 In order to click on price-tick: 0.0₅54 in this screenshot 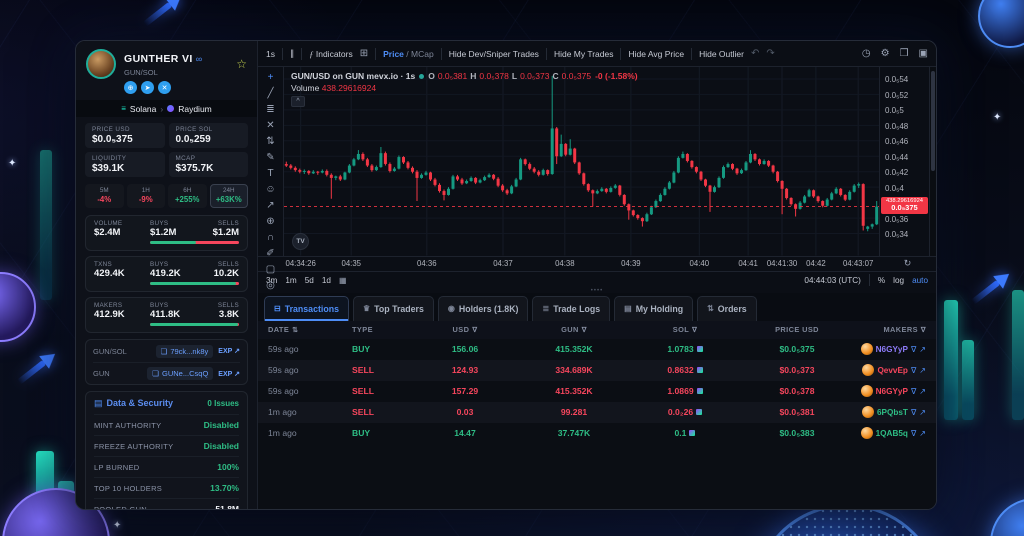, I will do `click(897, 79)`.